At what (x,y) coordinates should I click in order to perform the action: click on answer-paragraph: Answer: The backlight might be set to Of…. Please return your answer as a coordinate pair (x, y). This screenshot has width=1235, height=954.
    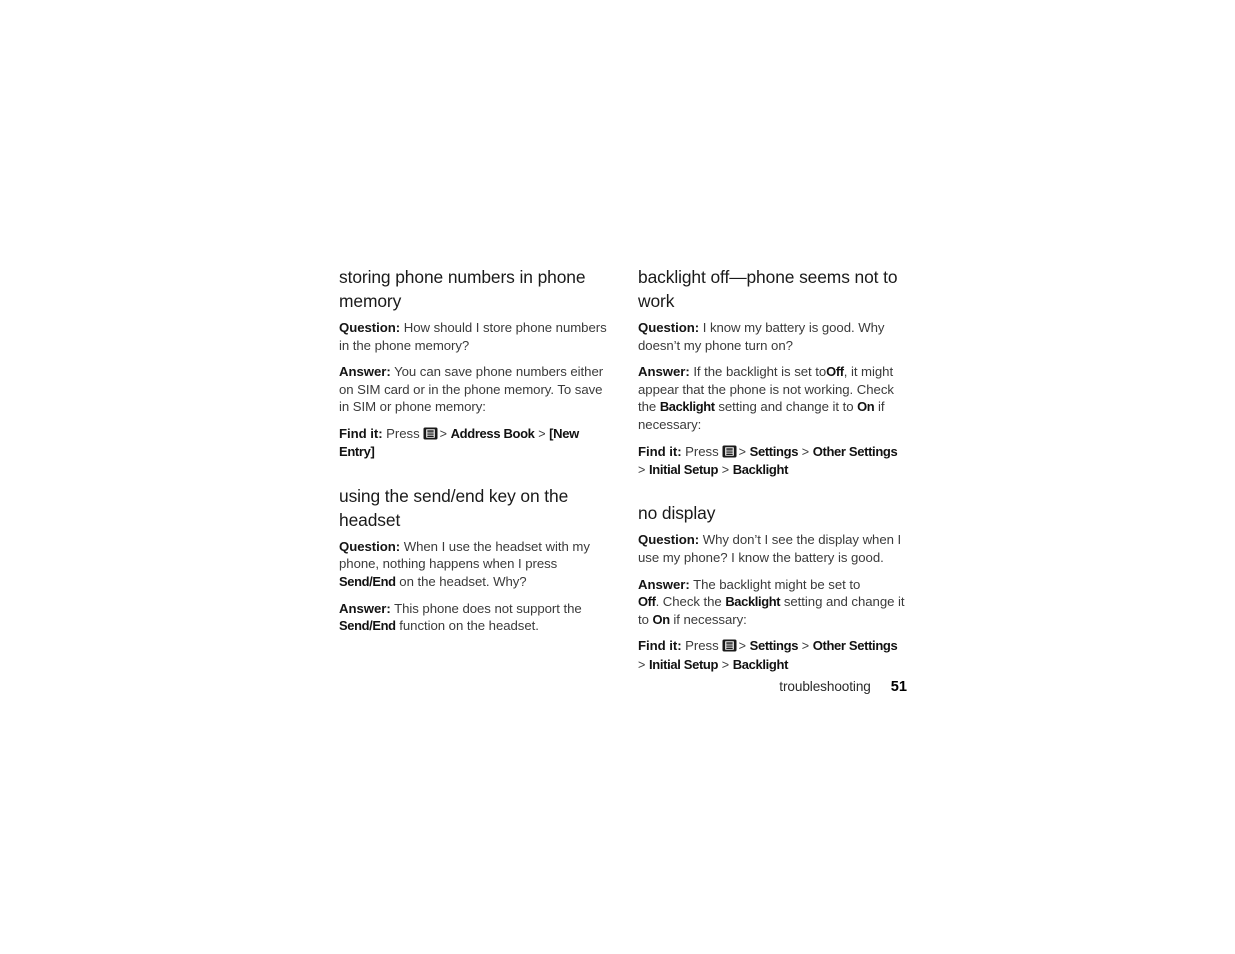
    Looking at the image, I should click on (772, 602).